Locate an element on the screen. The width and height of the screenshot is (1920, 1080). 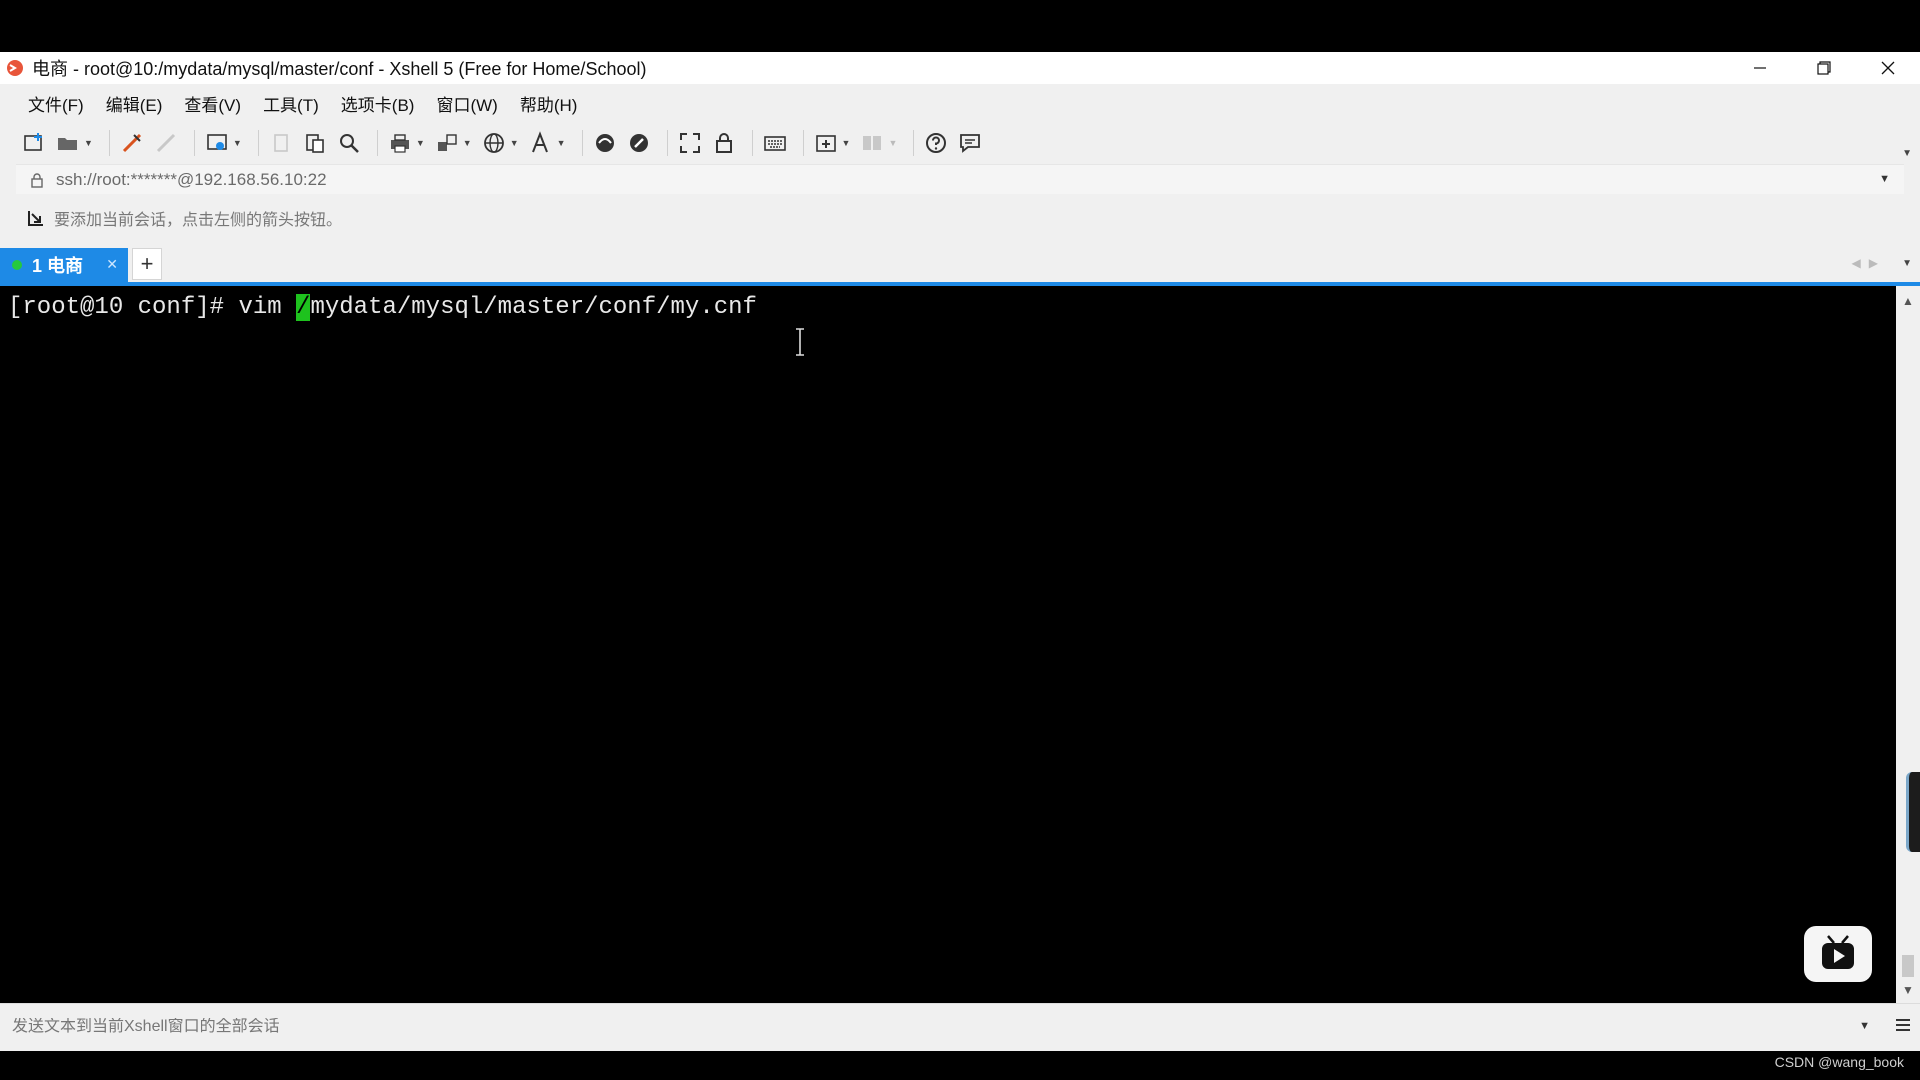
print-button is located at coordinates (400, 143).